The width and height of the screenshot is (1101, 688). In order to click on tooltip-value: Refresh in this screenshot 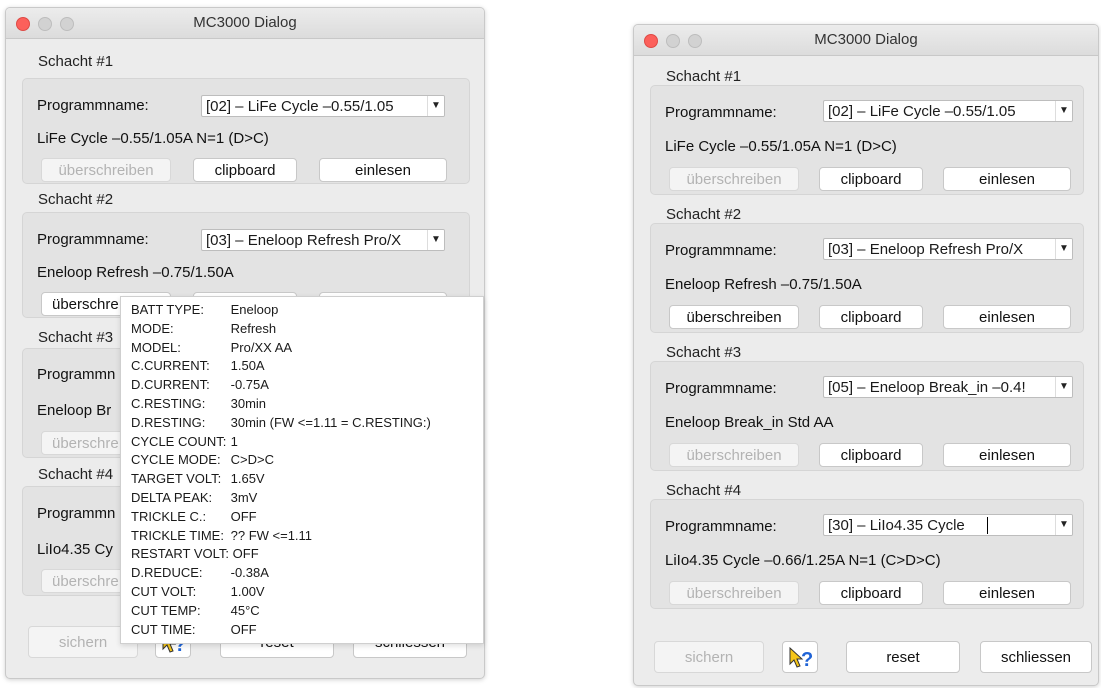, I will do `click(253, 328)`.